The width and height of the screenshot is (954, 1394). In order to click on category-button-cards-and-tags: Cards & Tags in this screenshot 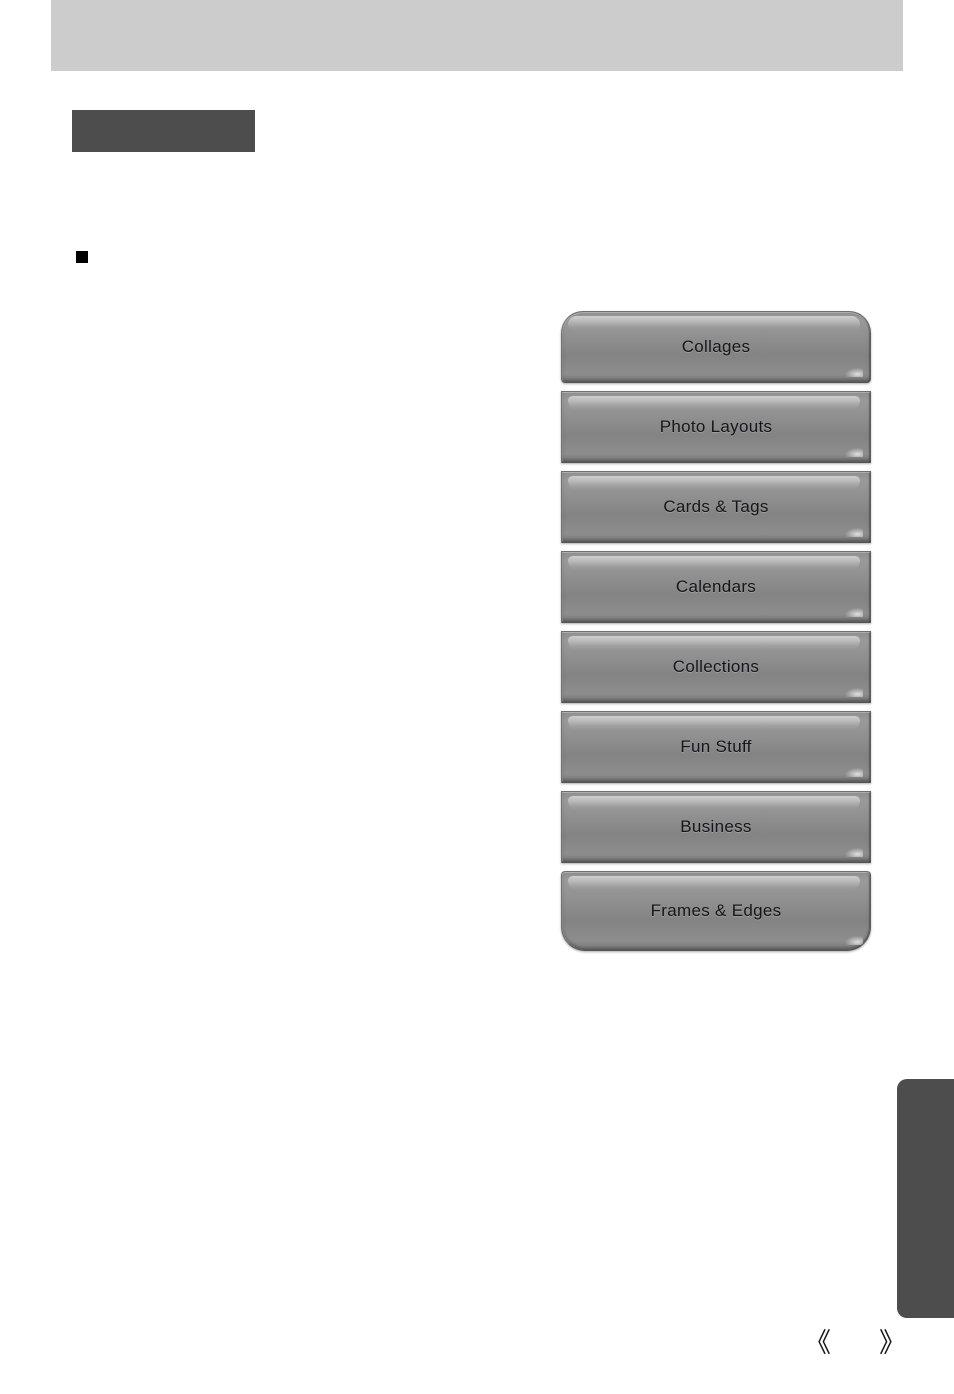, I will do `click(716, 507)`.